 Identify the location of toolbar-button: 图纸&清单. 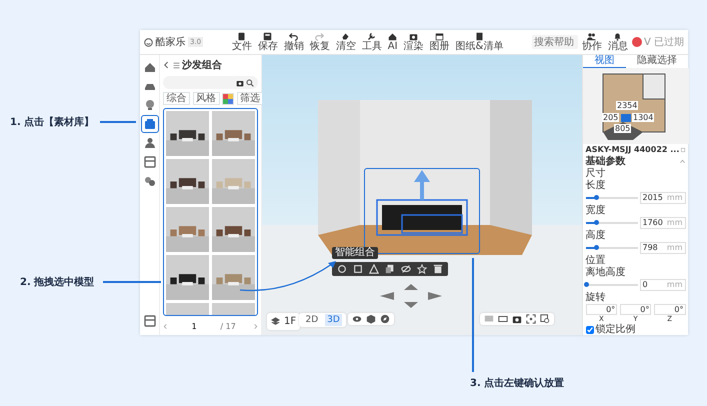
(480, 42).